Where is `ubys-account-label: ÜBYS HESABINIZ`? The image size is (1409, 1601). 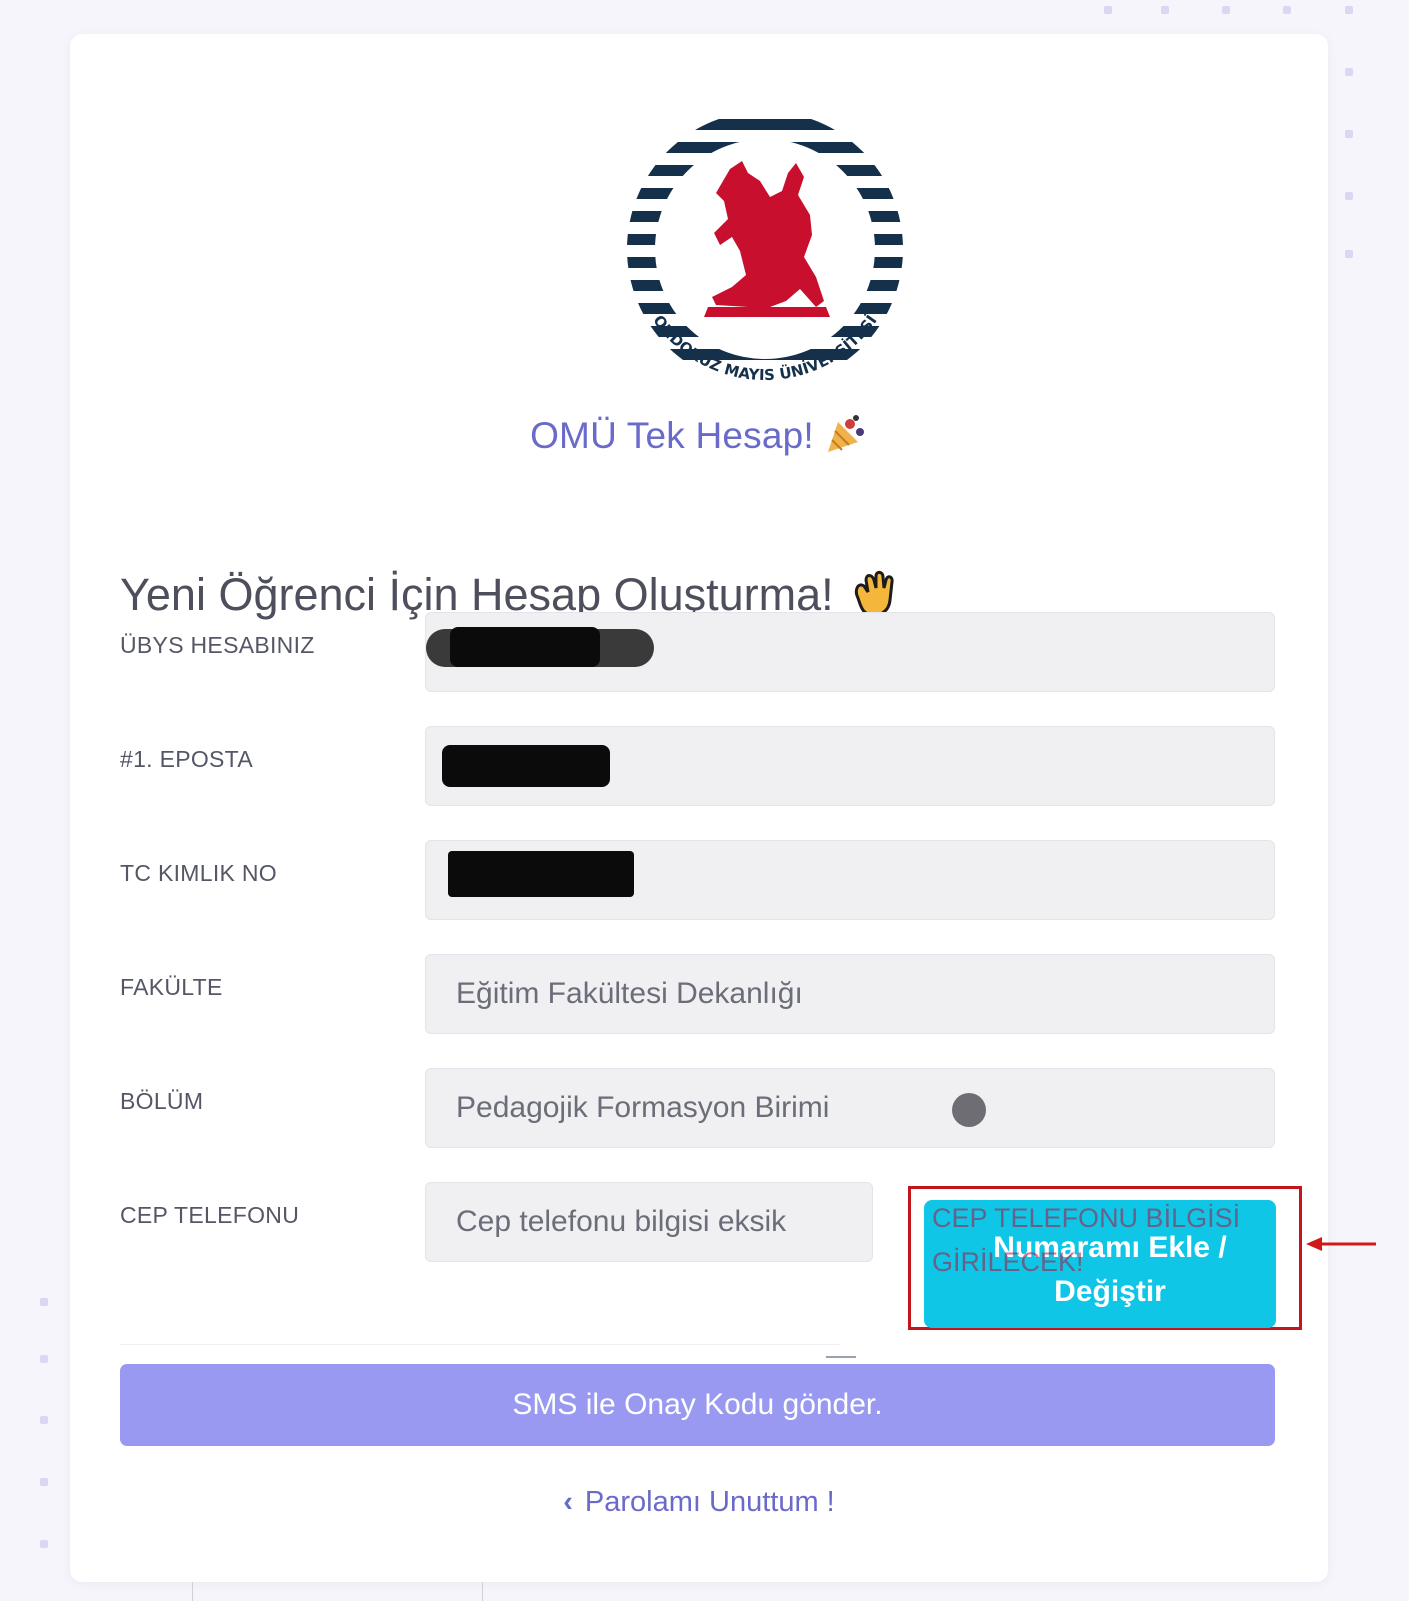 ubys-account-label: ÜBYS HESABINIZ is located at coordinates (217, 645).